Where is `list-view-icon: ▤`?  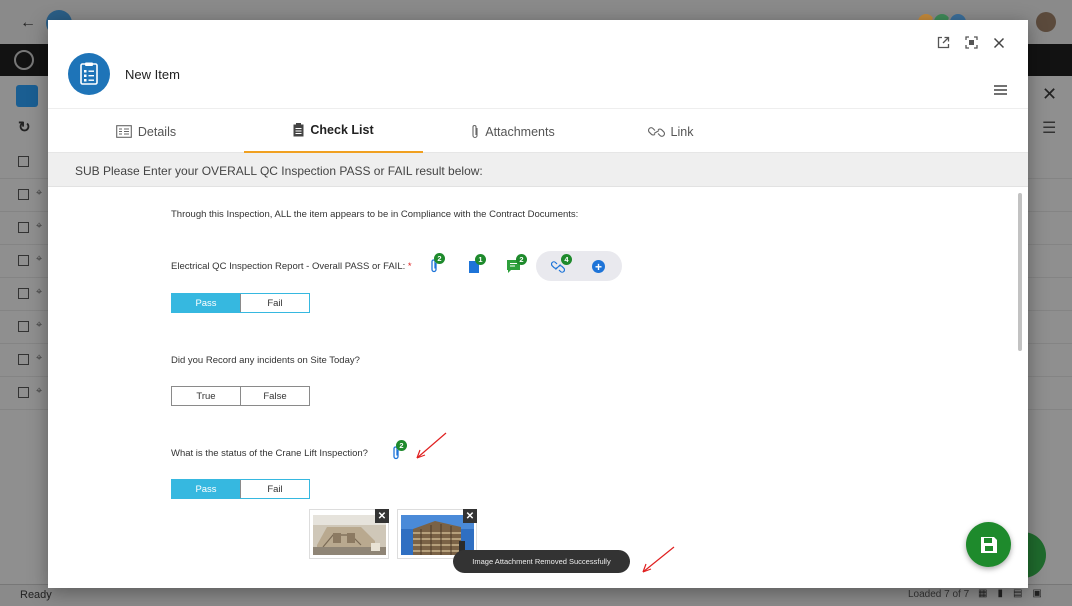 list-view-icon: ▤ is located at coordinates (1017, 593).